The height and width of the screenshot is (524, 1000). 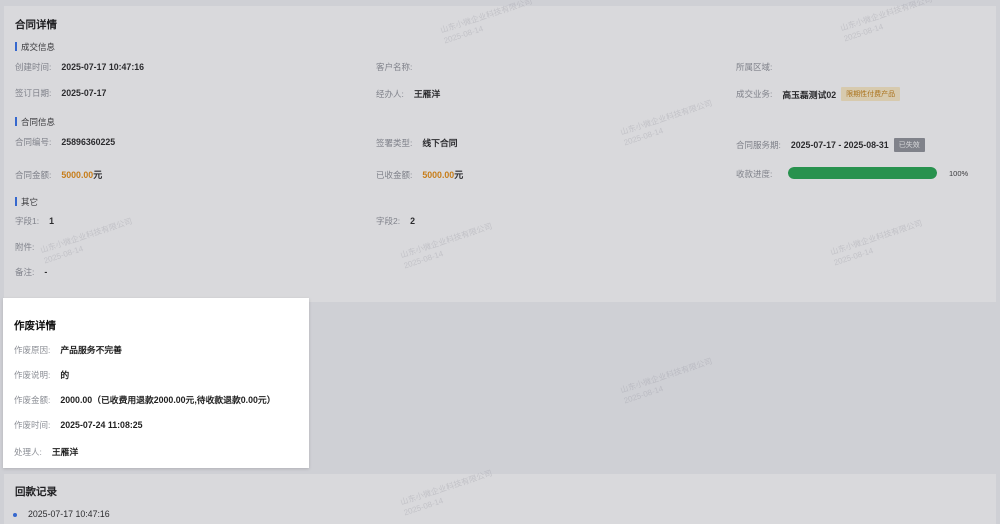 I want to click on void-reason-field: 作废原因: 产品服务不完善, so click(x=68, y=349).